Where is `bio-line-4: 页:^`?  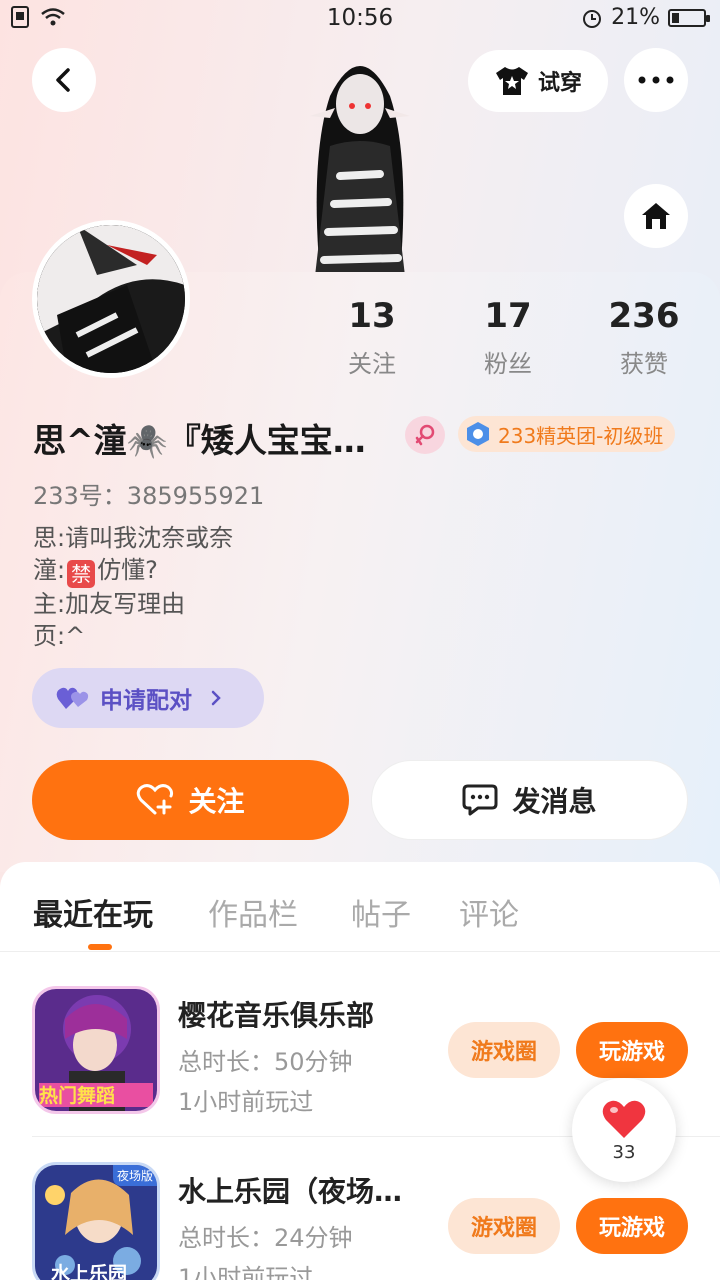
bio-line-4: 页:^ is located at coordinates (59, 636).